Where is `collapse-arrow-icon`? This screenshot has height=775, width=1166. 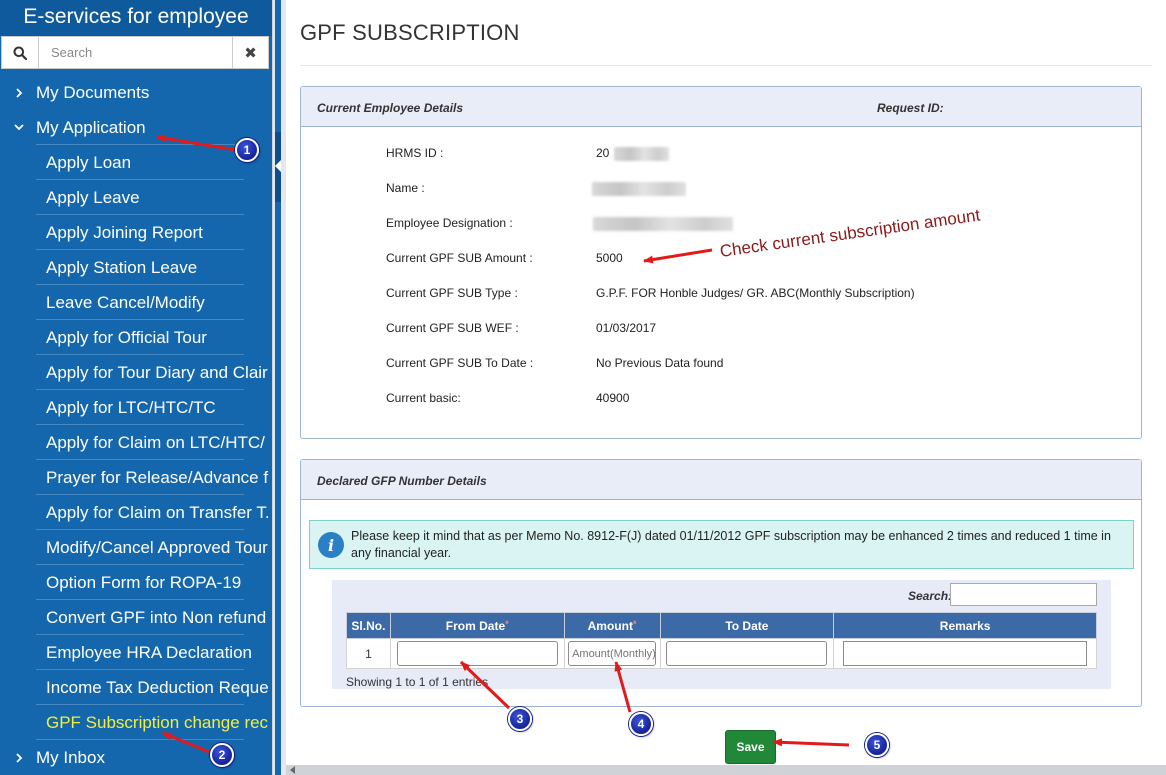 collapse-arrow-icon is located at coordinates (278, 166).